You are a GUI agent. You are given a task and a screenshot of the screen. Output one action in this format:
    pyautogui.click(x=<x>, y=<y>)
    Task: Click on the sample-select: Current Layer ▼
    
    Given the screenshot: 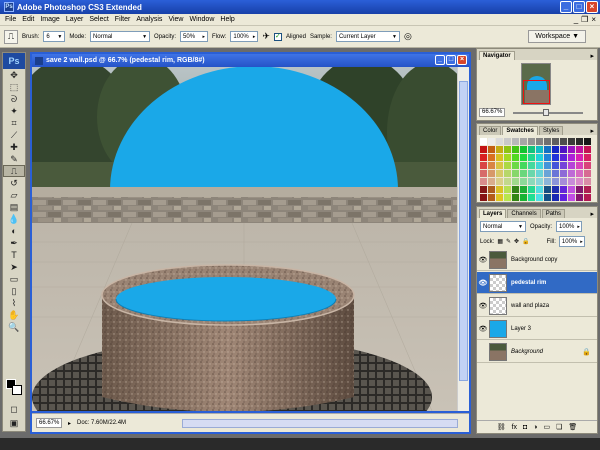 What is the action you would take?
    pyautogui.click(x=367, y=36)
    